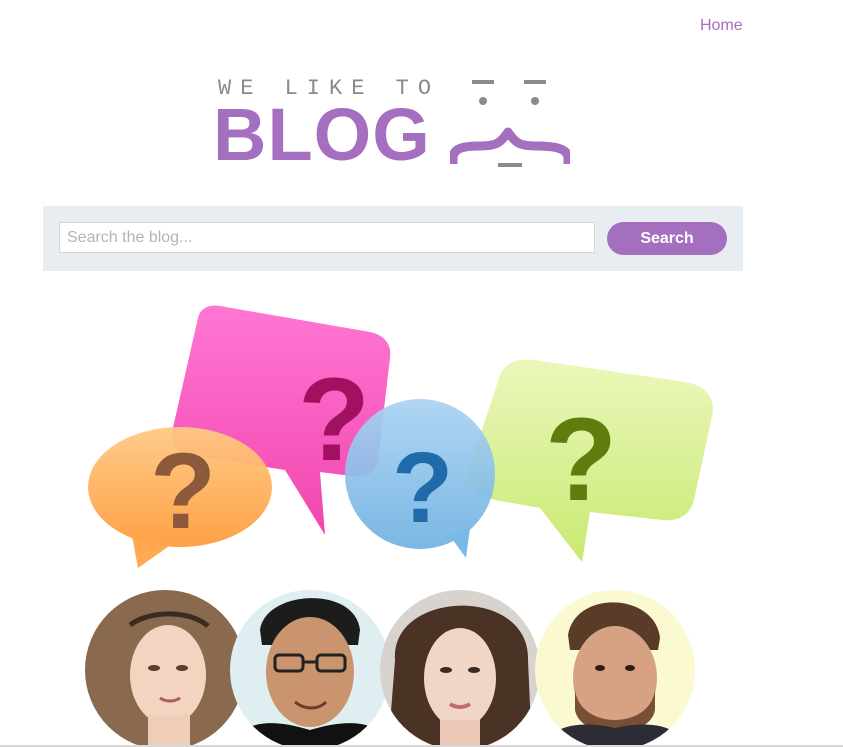 This screenshot has width=843, height=747. I want to click on nav-home-link: Home, so click(721, 26).